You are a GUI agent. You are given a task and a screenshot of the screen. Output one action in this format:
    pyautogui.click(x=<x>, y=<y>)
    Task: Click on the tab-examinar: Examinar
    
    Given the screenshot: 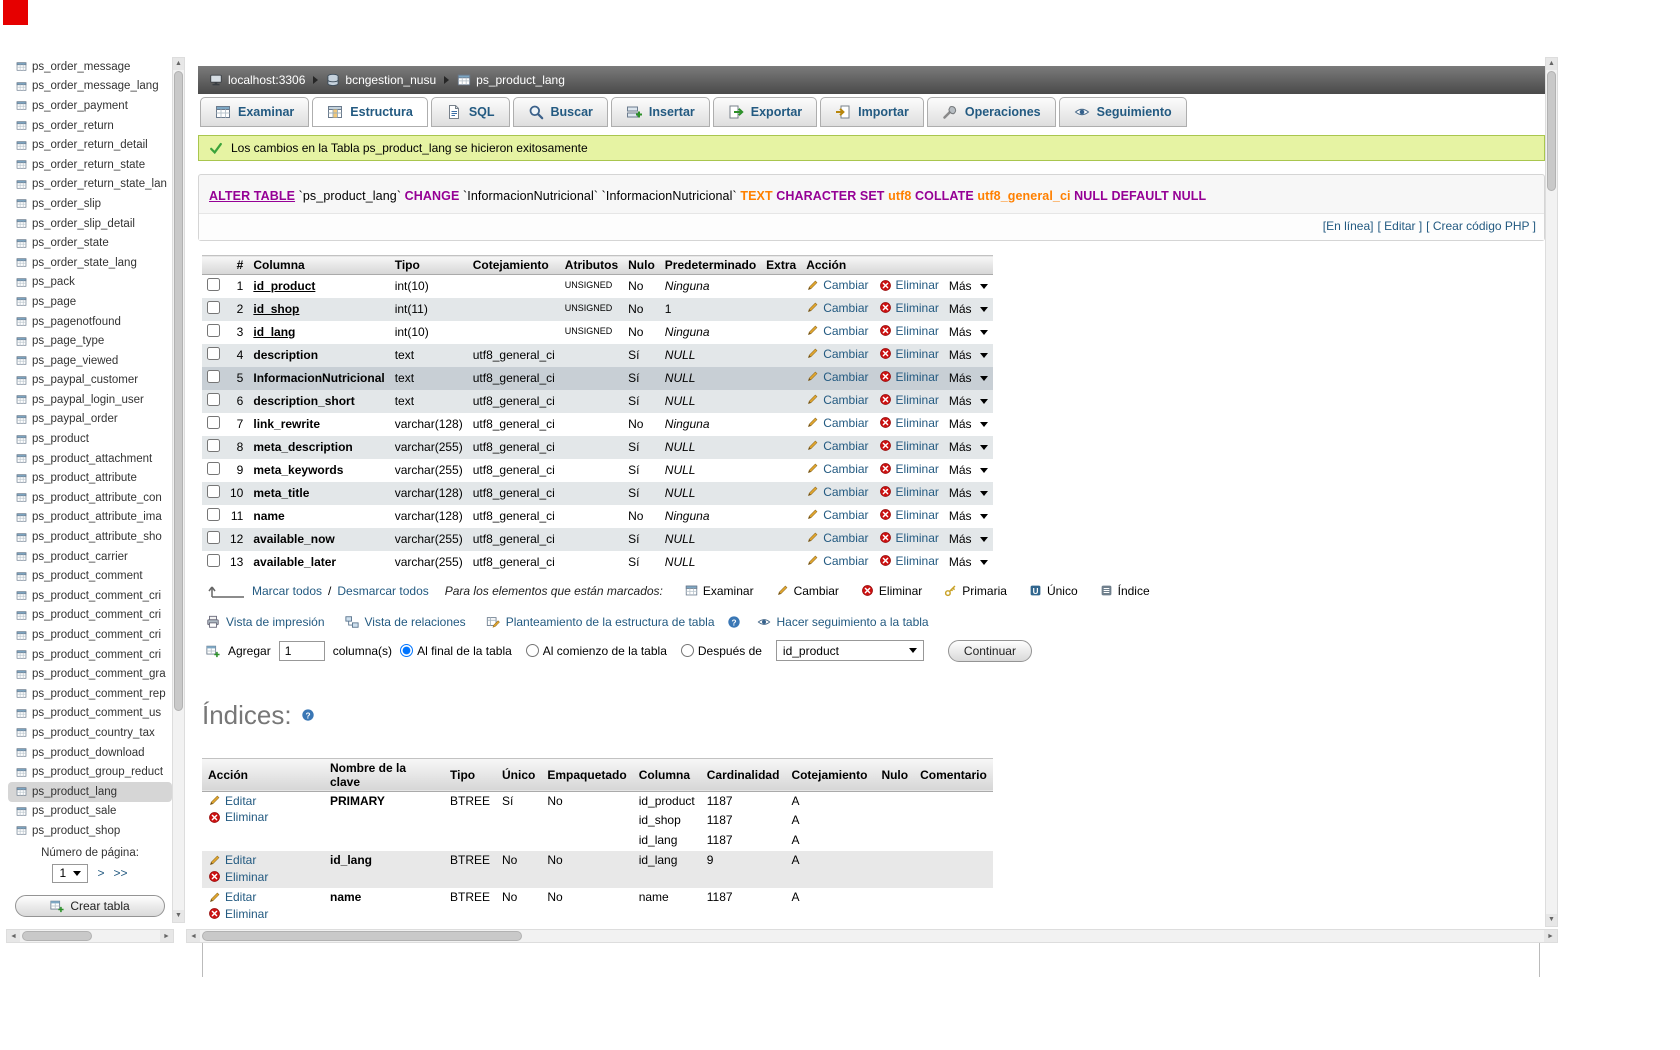 What is the action you would take?
    pyautogui.click(x=255, y=112)
    